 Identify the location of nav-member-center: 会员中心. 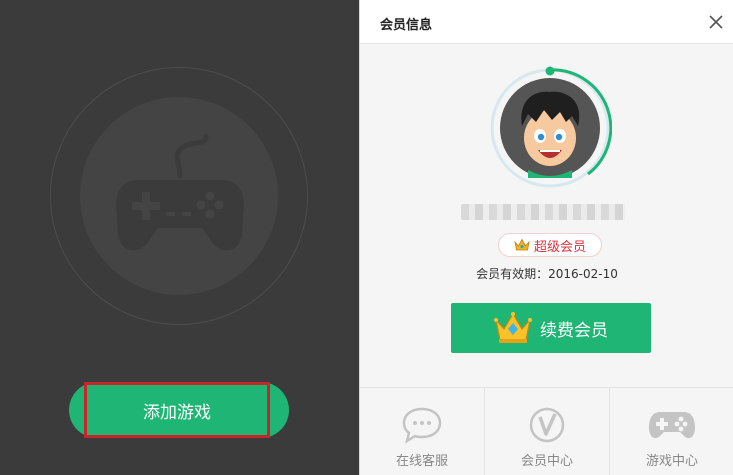
(547, 431).